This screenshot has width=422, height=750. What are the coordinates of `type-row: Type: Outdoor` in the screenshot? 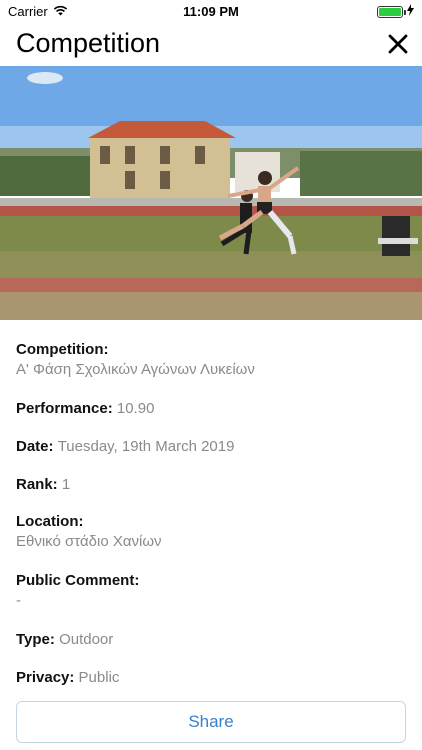 It's located at (64, 640).